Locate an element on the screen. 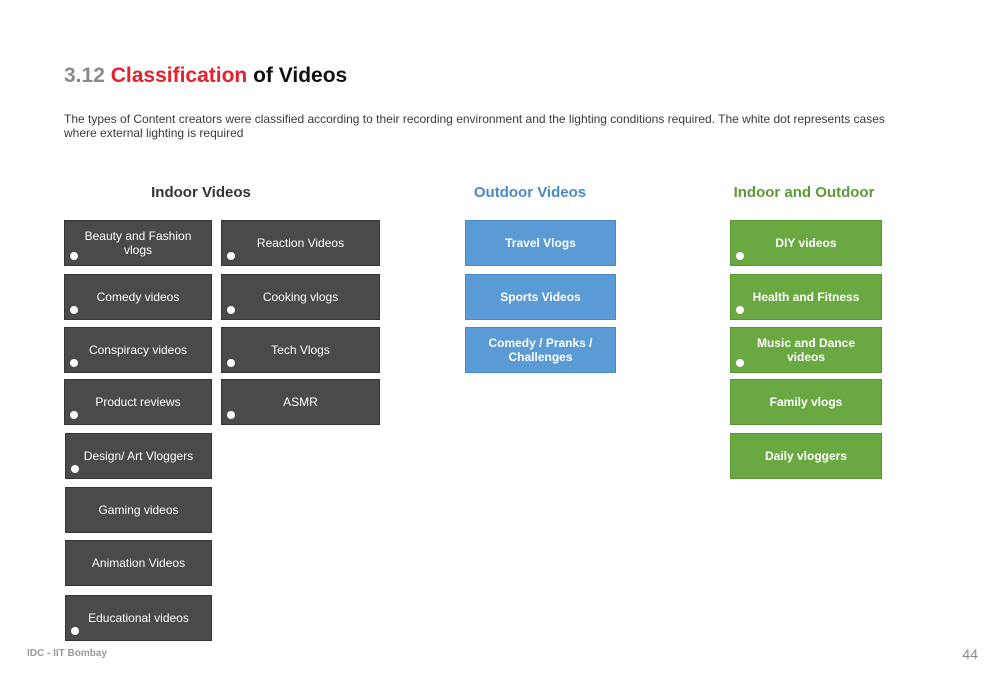 Image resolution: width=1000 pixels, height=692 pixels. outdoor-category-box: Sports Videos is located at coordinates (540, 297).